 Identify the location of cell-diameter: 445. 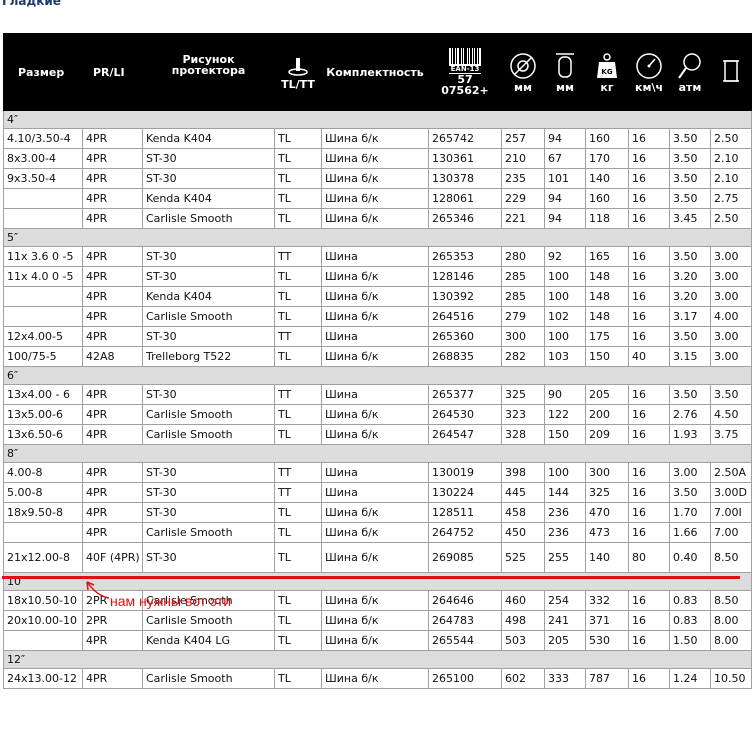
(523, 492).